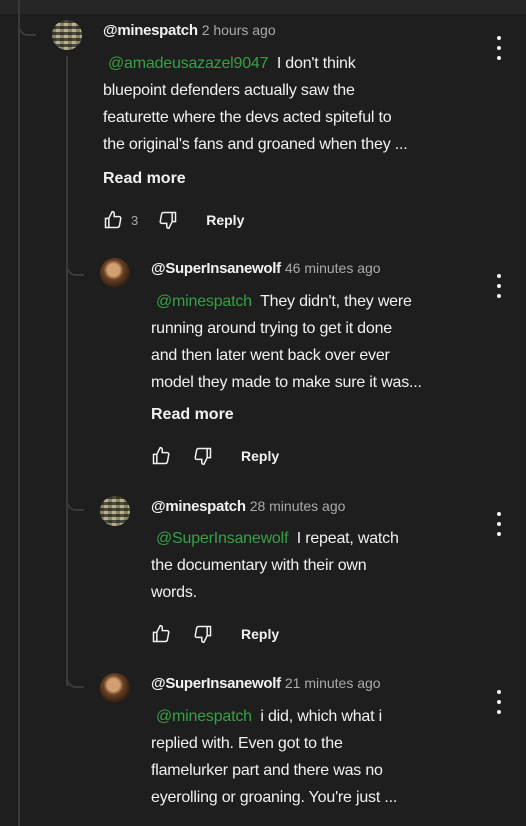 The image size is (526, 826). I want to click on comment-text-line: i did, which what i, so click(321, 716).